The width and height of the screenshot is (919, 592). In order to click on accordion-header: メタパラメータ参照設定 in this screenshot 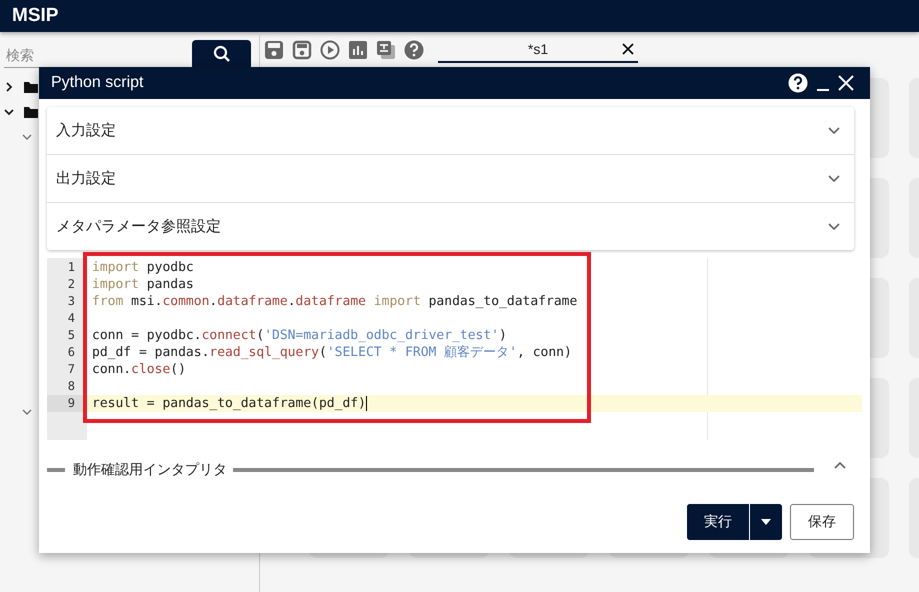, I will do `click(450, 226)`.